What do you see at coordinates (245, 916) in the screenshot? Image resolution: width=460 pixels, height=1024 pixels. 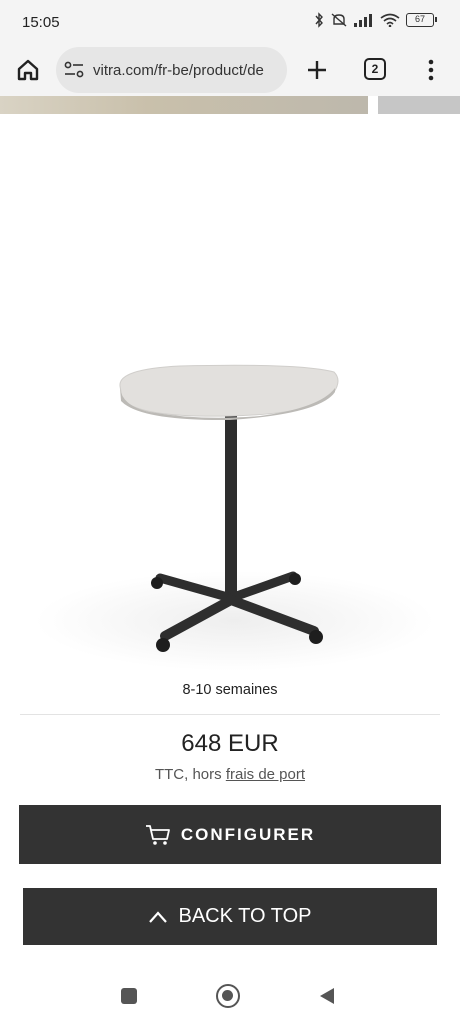 I see `back-to-top-label: BACK TO TOP` at bounding box center [245, 916].